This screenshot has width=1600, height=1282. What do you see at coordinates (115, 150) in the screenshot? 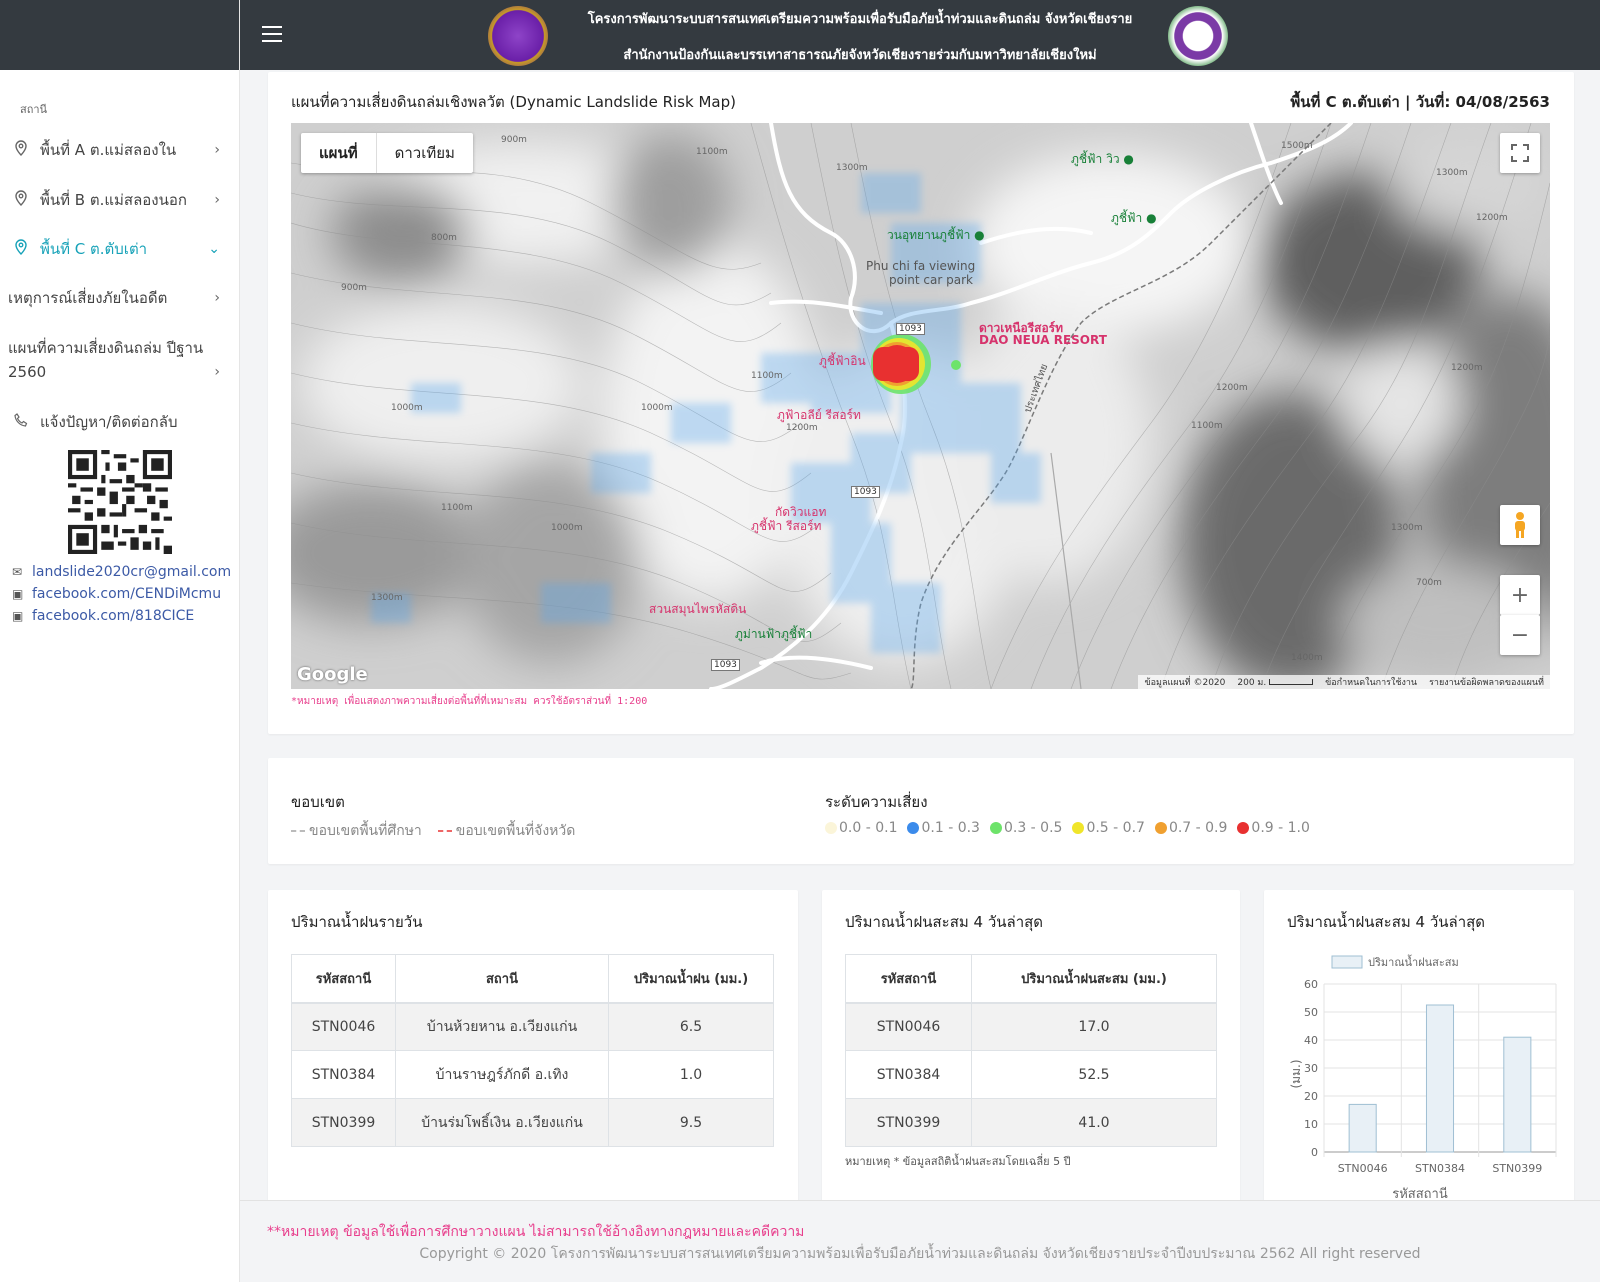
I see `sidebar-item-area-a: พื้นที่ A ต.แม่สลองใน ›` at bounding box center [115, 150].